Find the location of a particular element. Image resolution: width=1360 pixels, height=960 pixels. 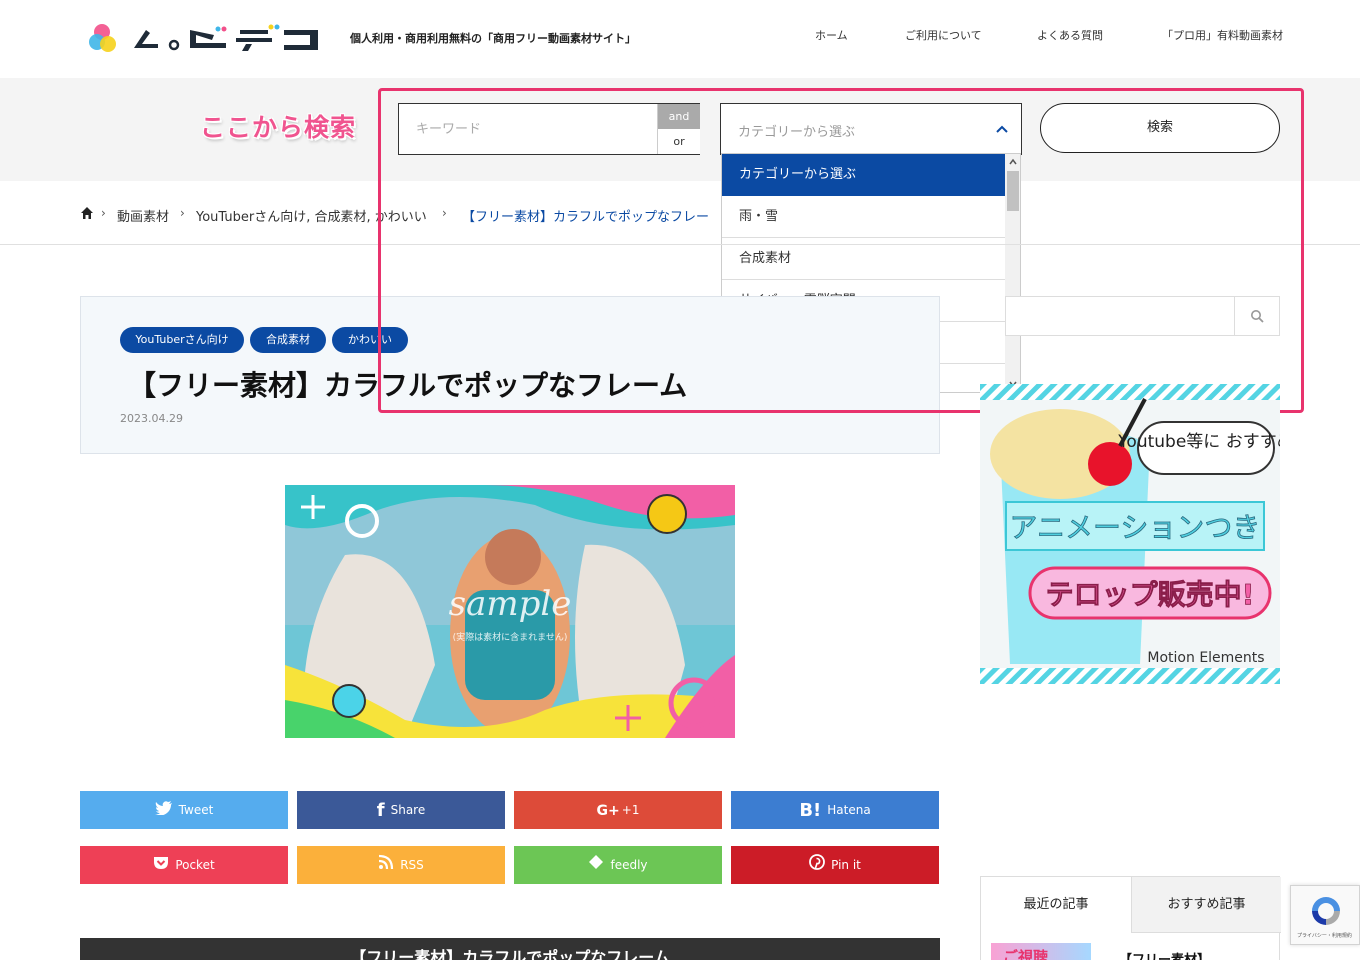

sidebar-search-button is located at coordinates (1256, 316).